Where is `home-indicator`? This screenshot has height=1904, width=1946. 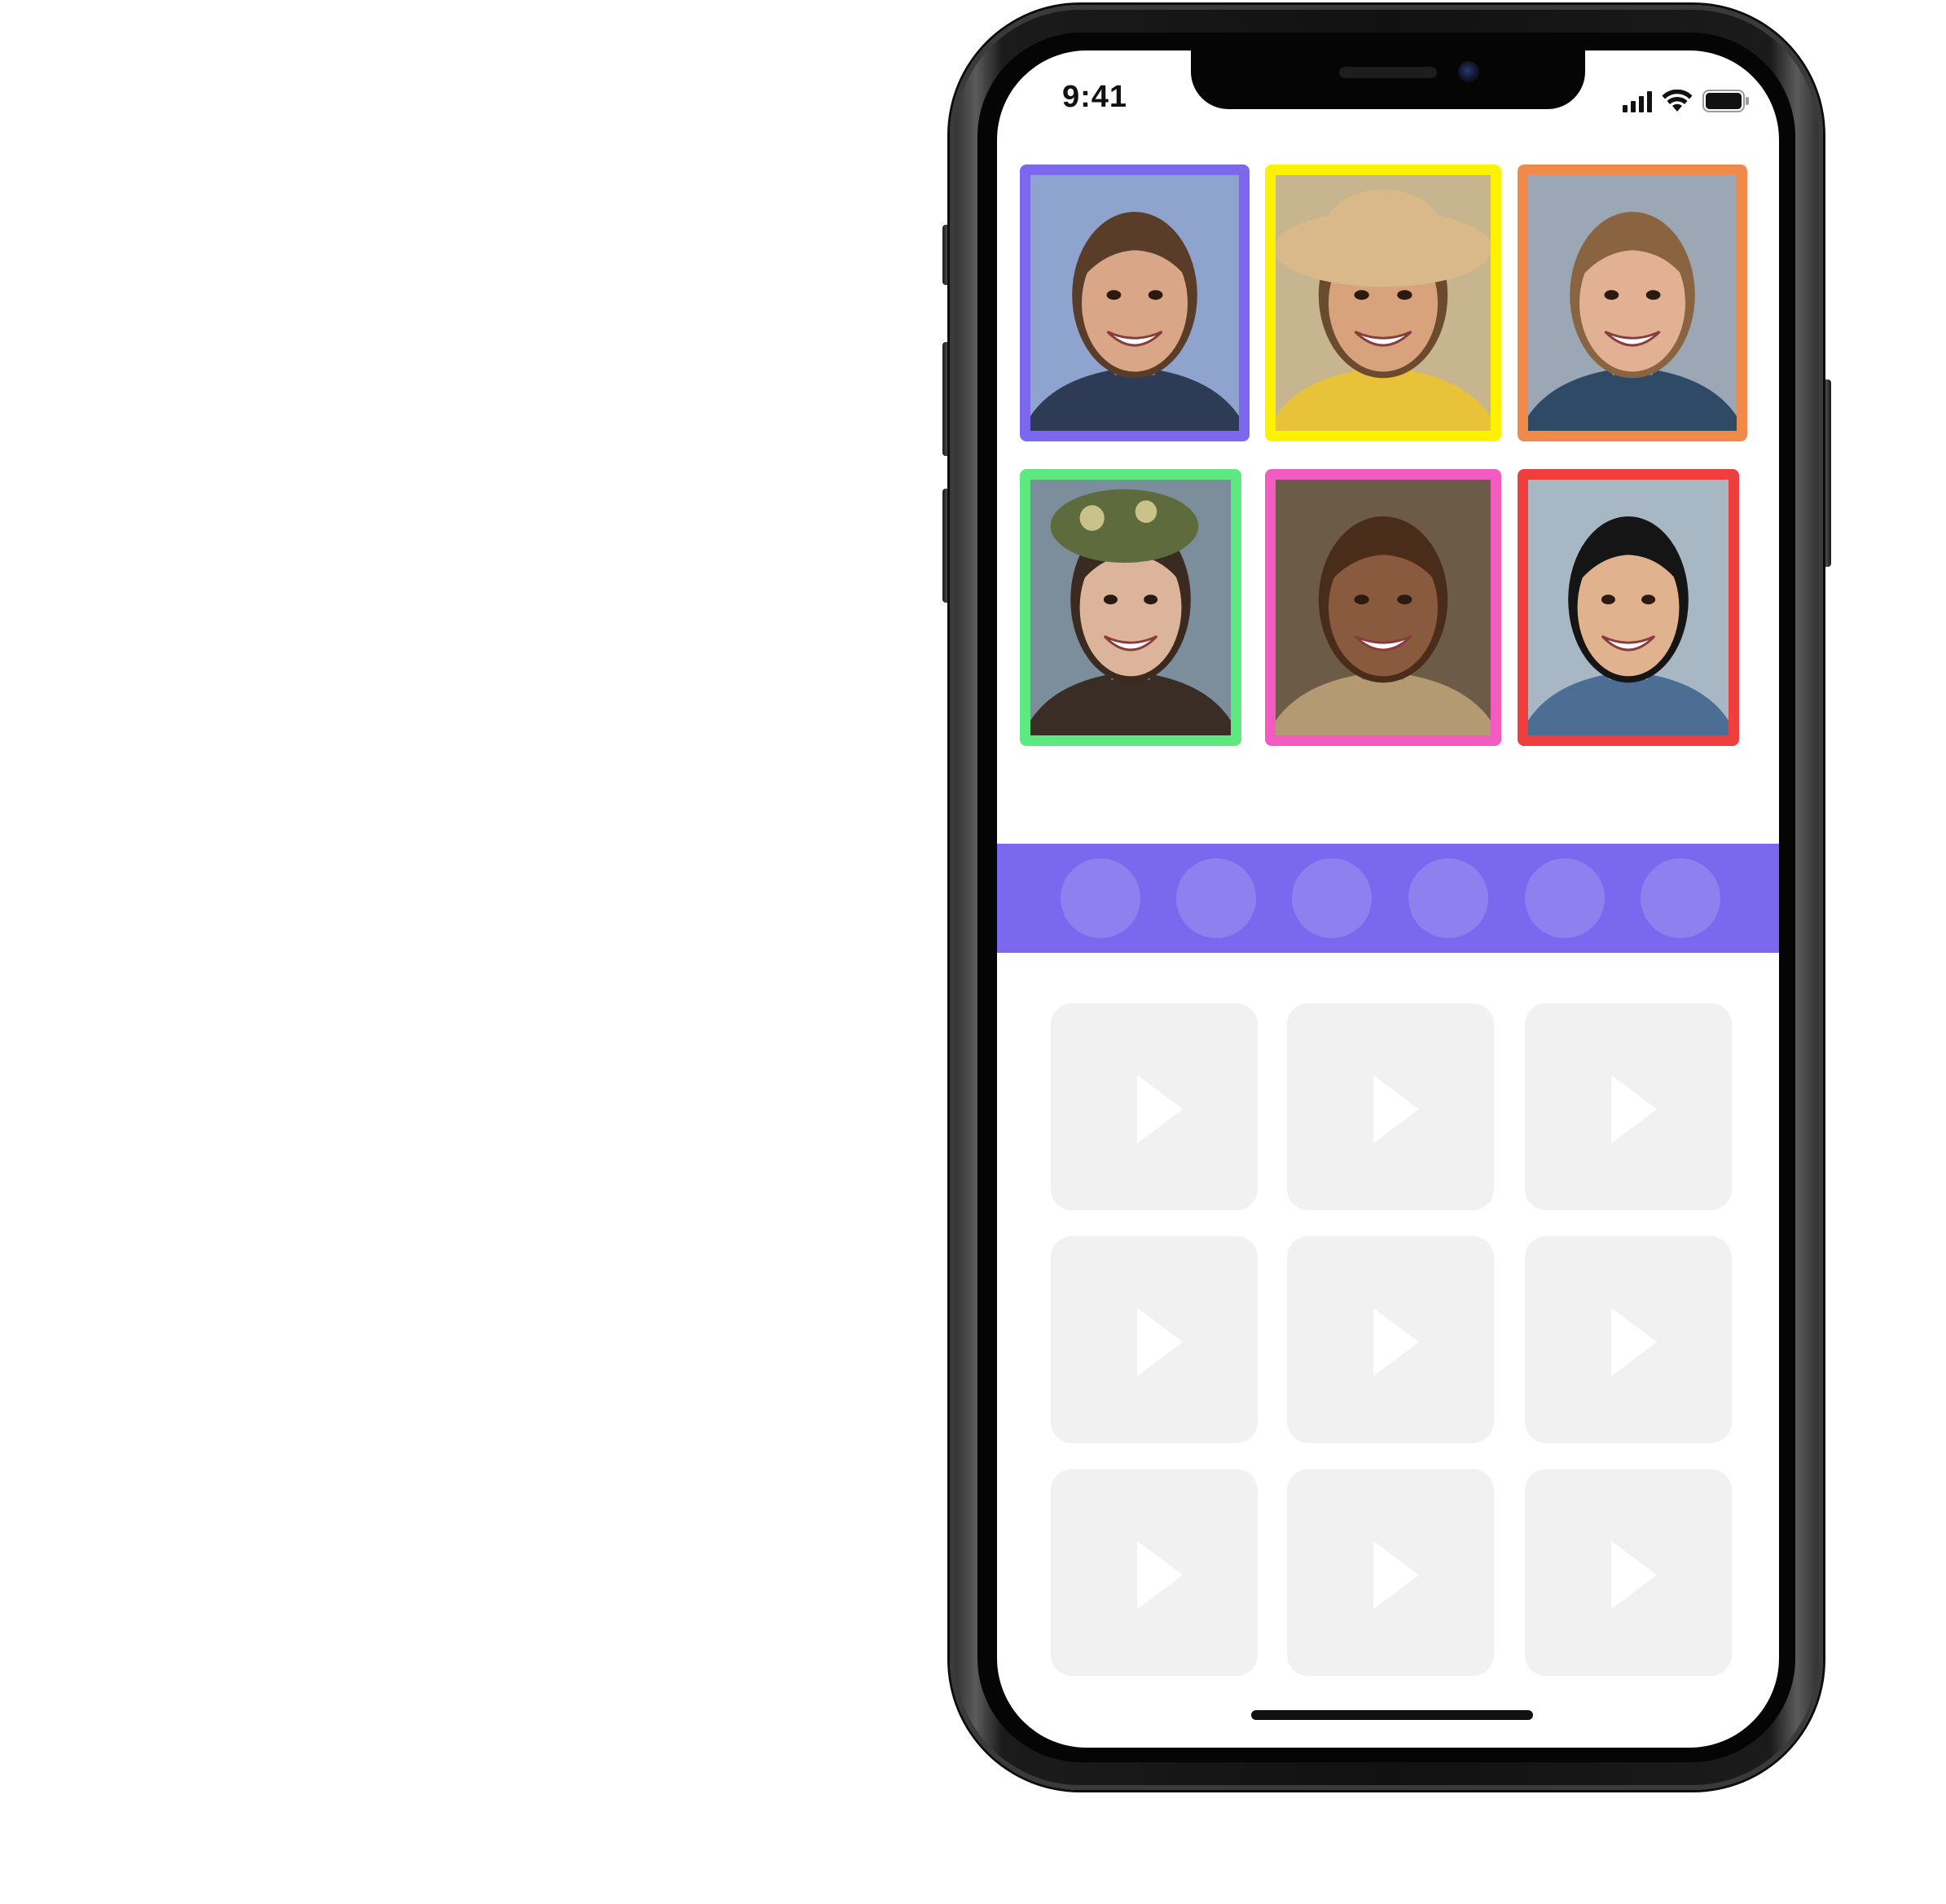 home-indicator is located at coordinates (1392, 1715).